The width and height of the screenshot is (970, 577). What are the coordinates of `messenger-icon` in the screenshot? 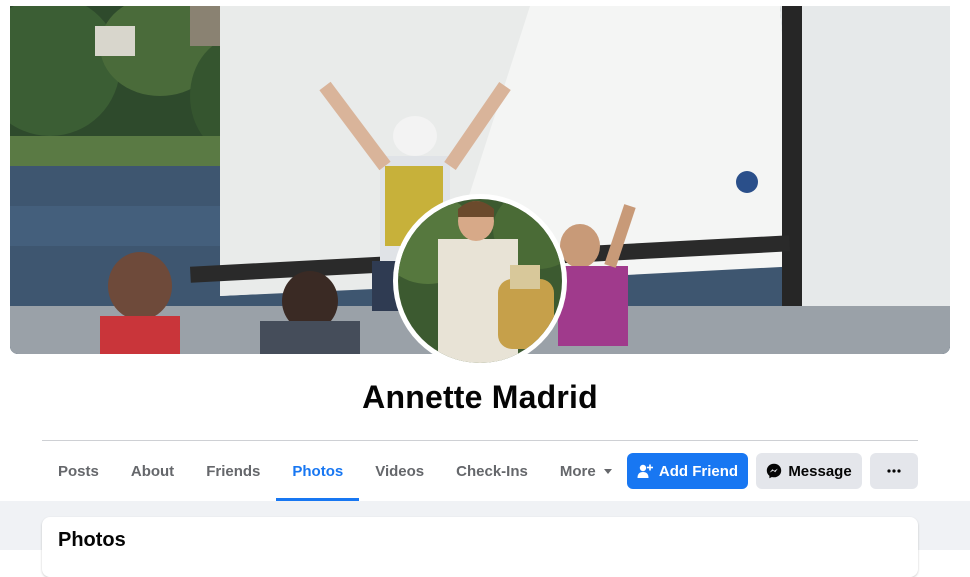 It's located at (774, 471).